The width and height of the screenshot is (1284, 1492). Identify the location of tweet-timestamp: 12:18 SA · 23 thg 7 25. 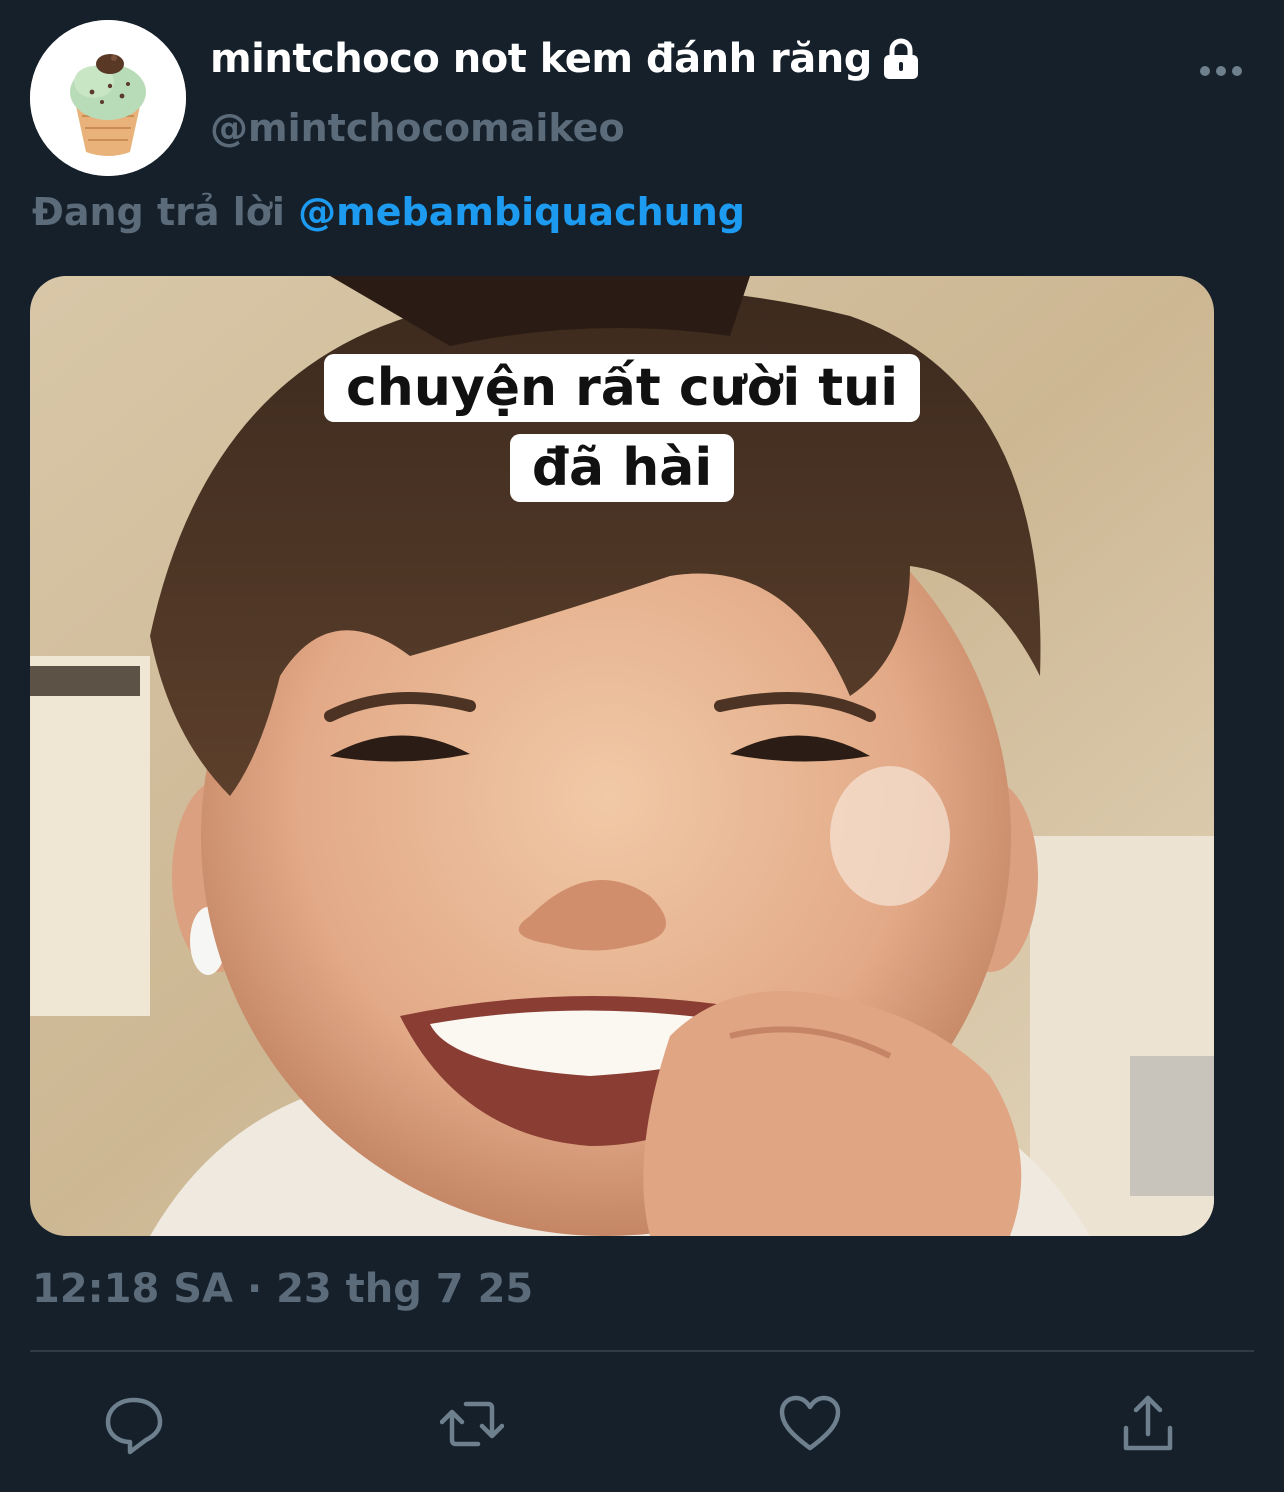
(282, 1289).